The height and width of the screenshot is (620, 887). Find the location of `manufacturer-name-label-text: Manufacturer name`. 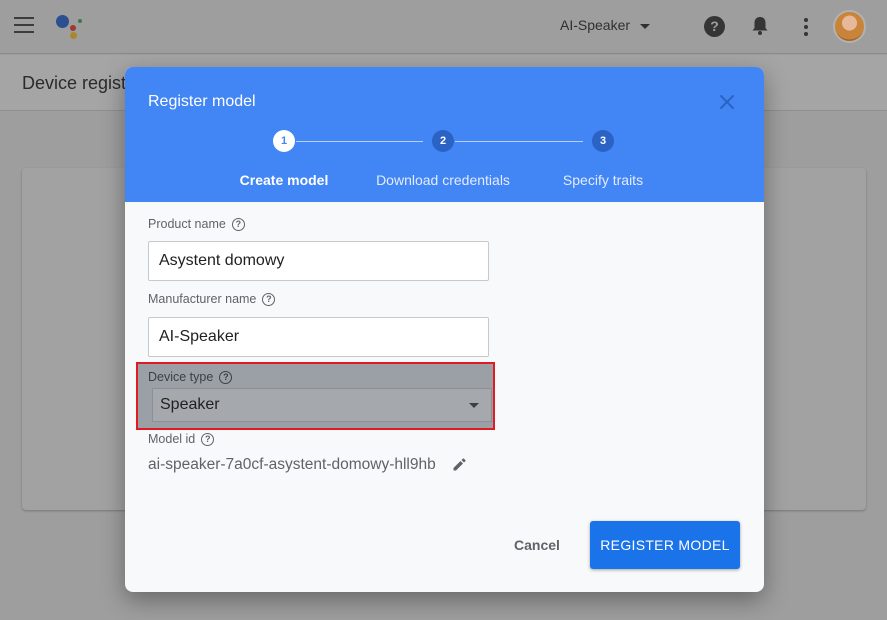

manufacturer-name-label-text: Manufacturer name is located at coordinates (202, 299).